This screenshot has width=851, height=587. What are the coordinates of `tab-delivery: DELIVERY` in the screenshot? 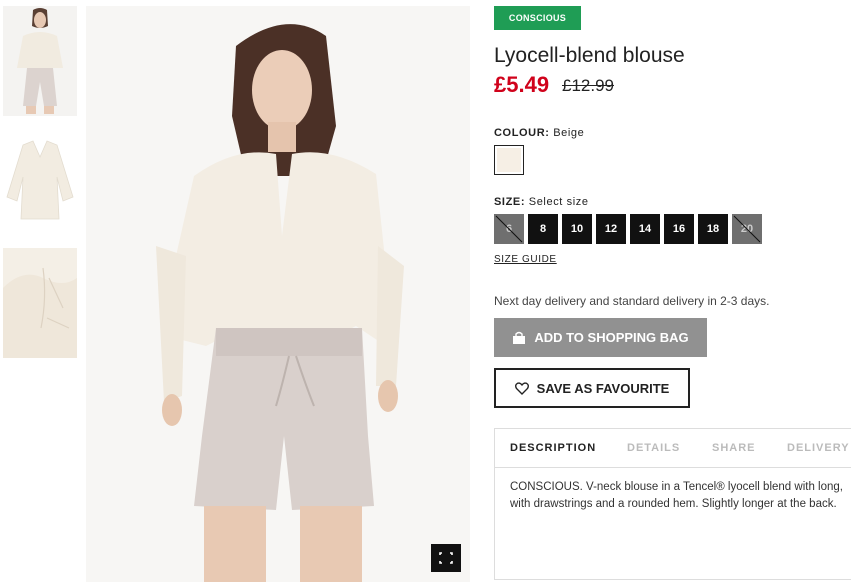 It's located at (818, 448).